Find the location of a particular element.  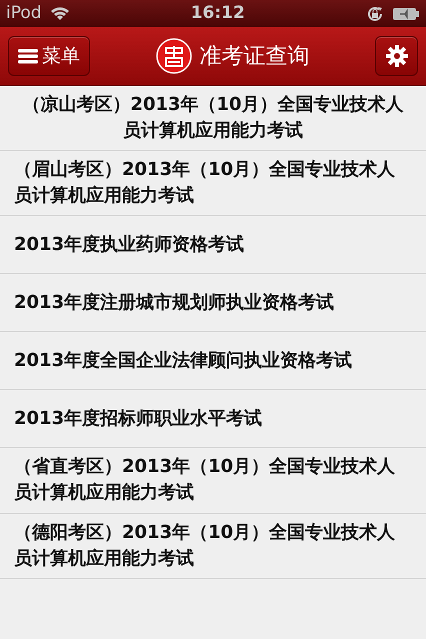

menu-button: 菜单 is located at coordinates (49, 56).